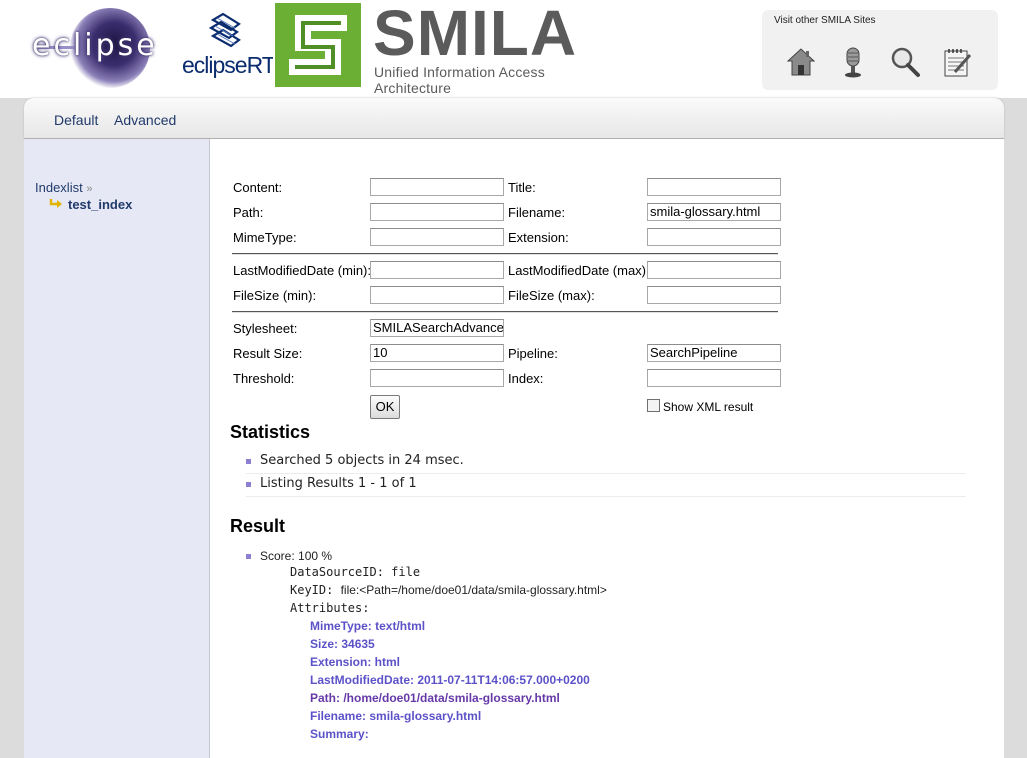  I want to click on statistics-text: Listing Results 1 - 1 of 1, so click(338, 483).